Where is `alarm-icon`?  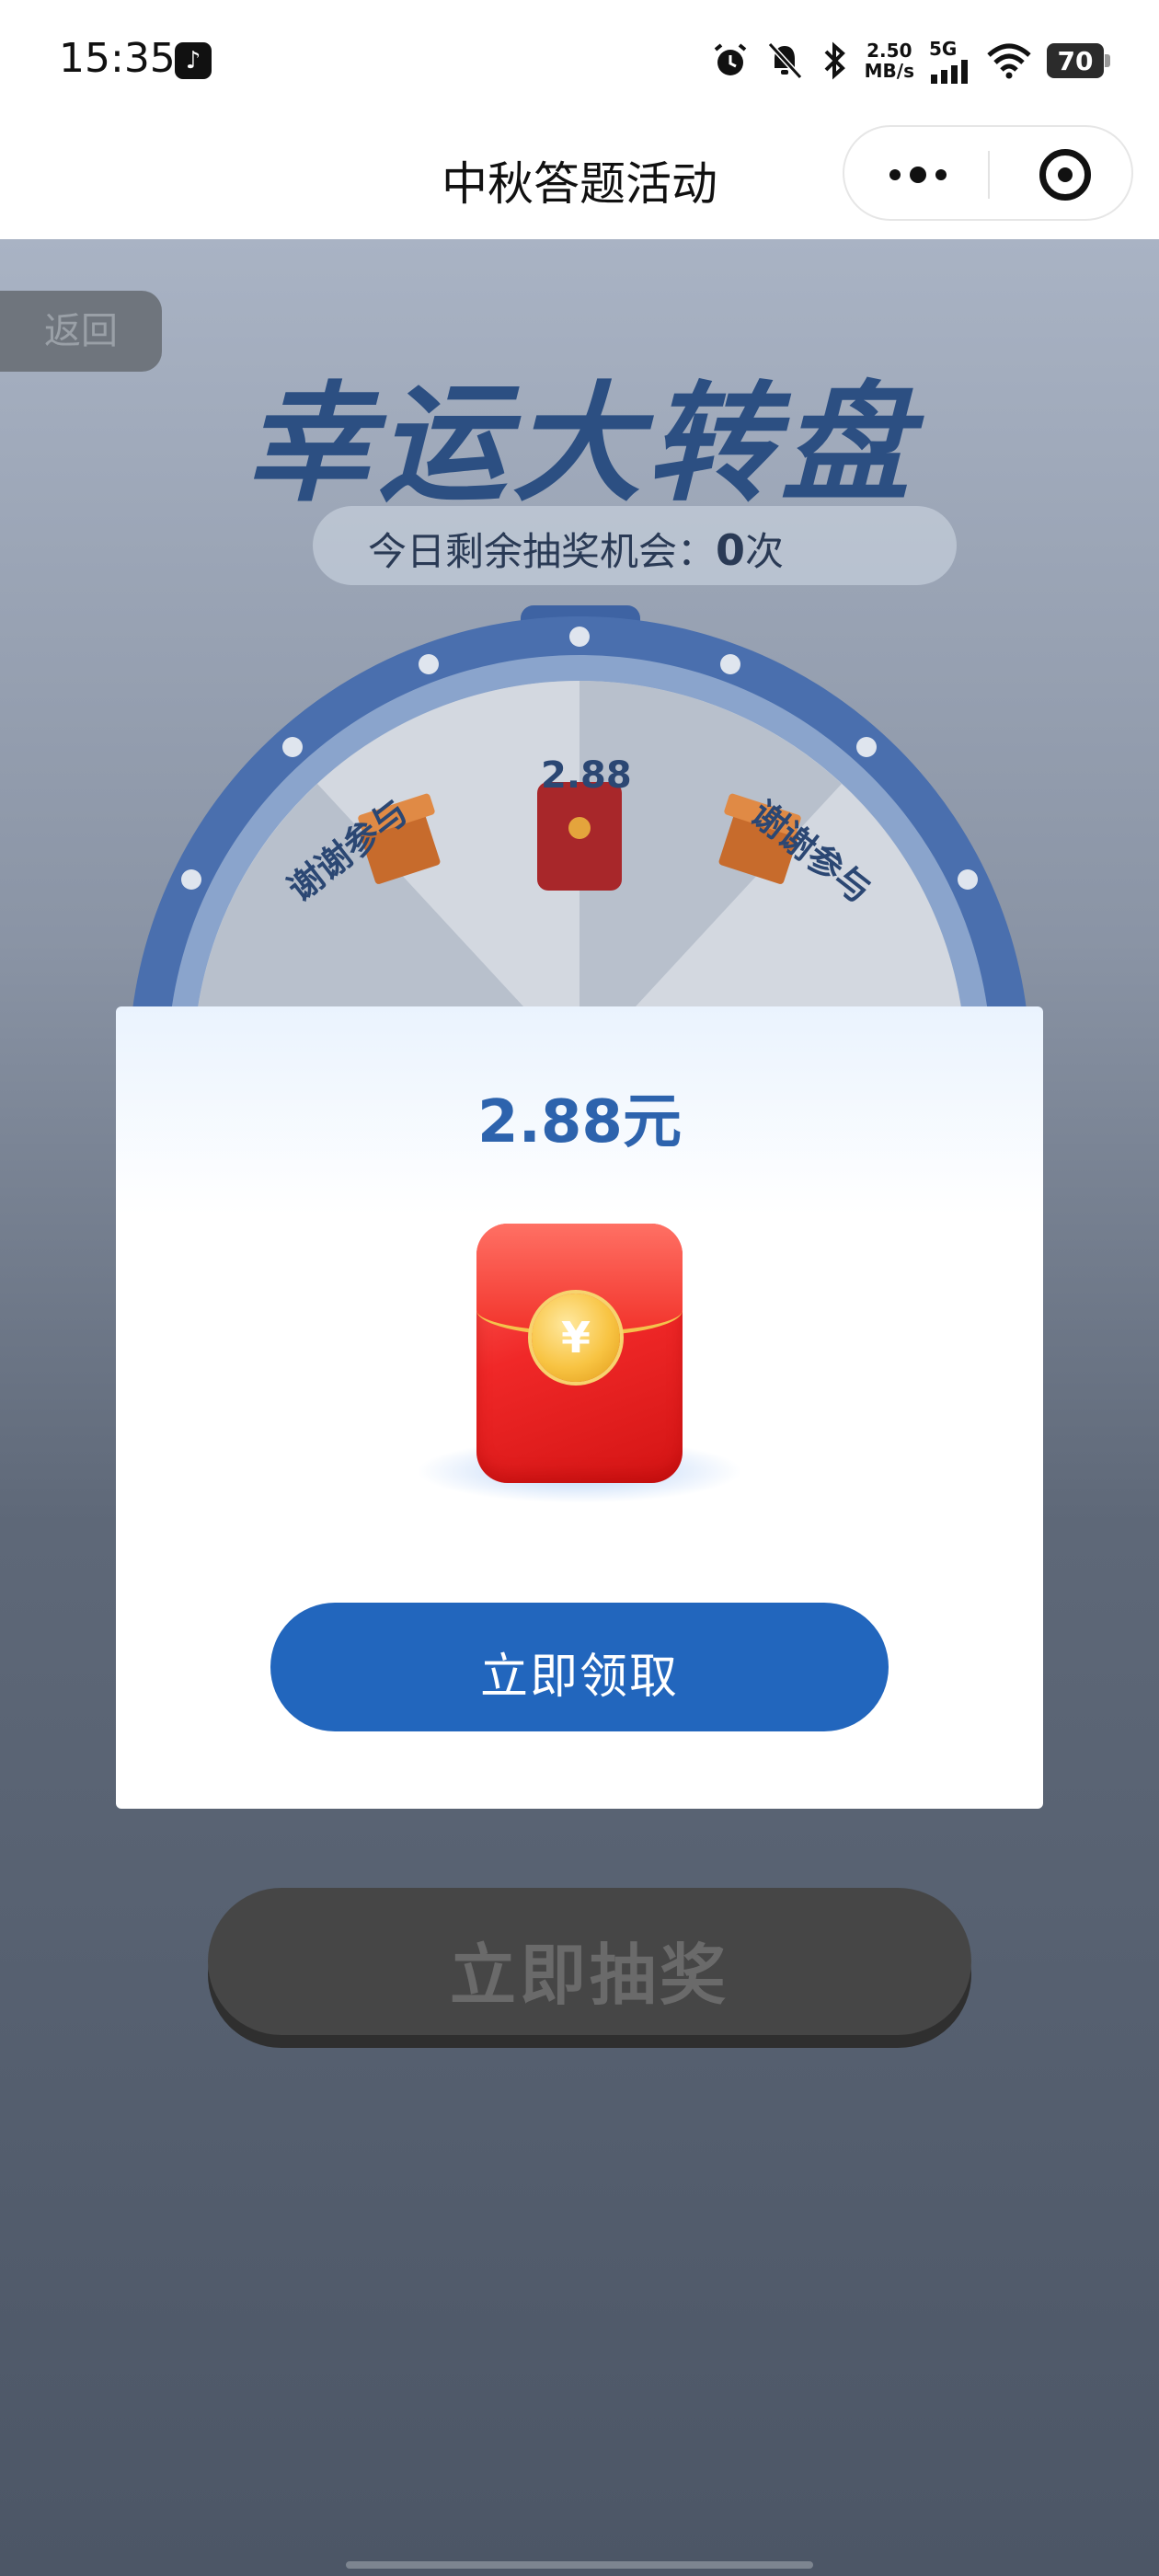
alarm-icon is located at coordinates (730, 59).